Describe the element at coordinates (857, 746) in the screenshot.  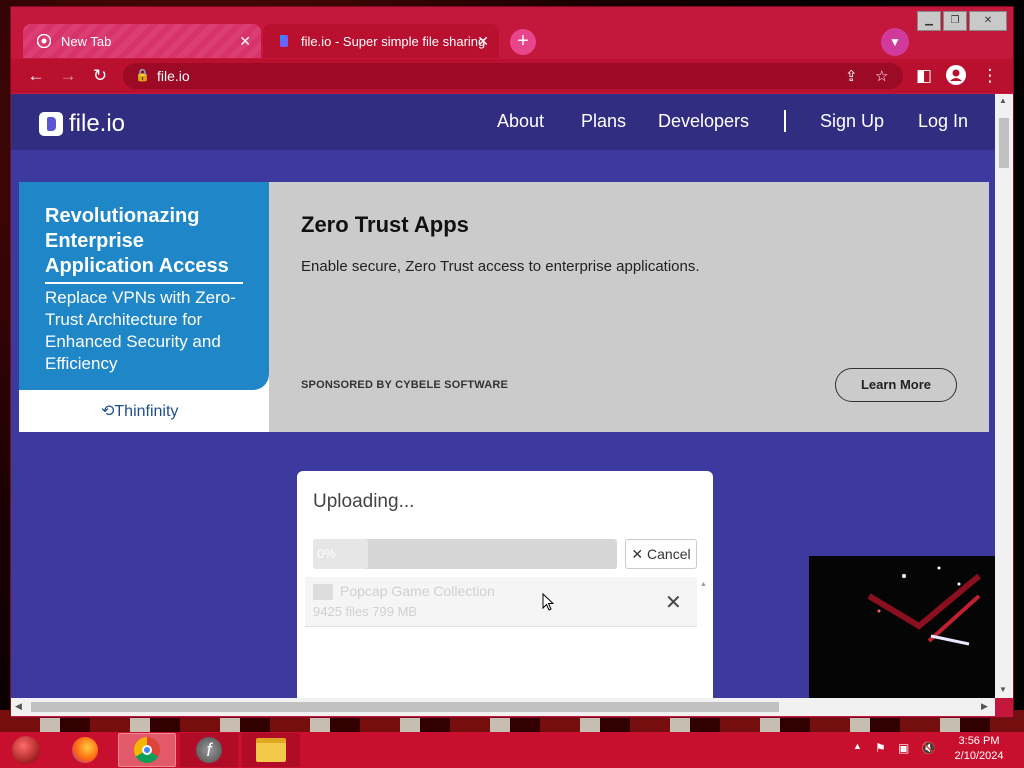
I see `show-hidden-icons-icon: ▲` at that location.